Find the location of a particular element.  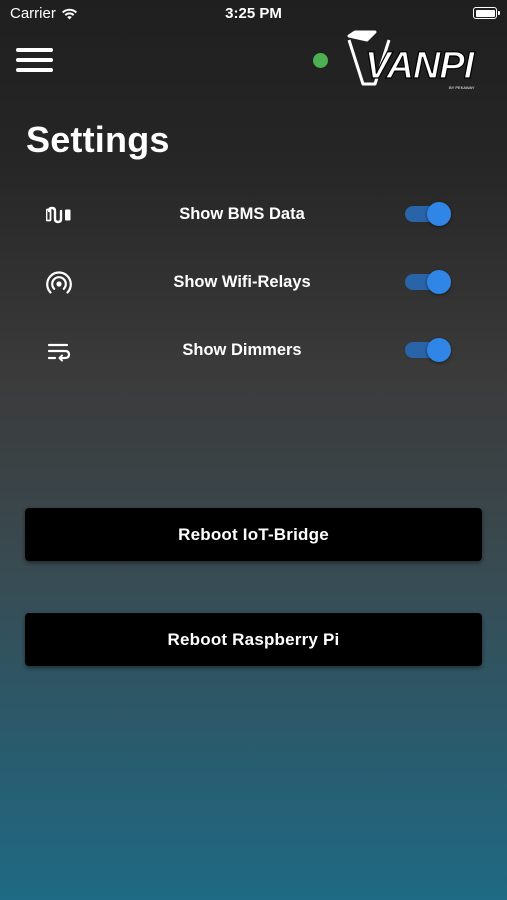

setting-row-wifi-relays: Show Wifi-Relays is located at coordinates (253, 283).